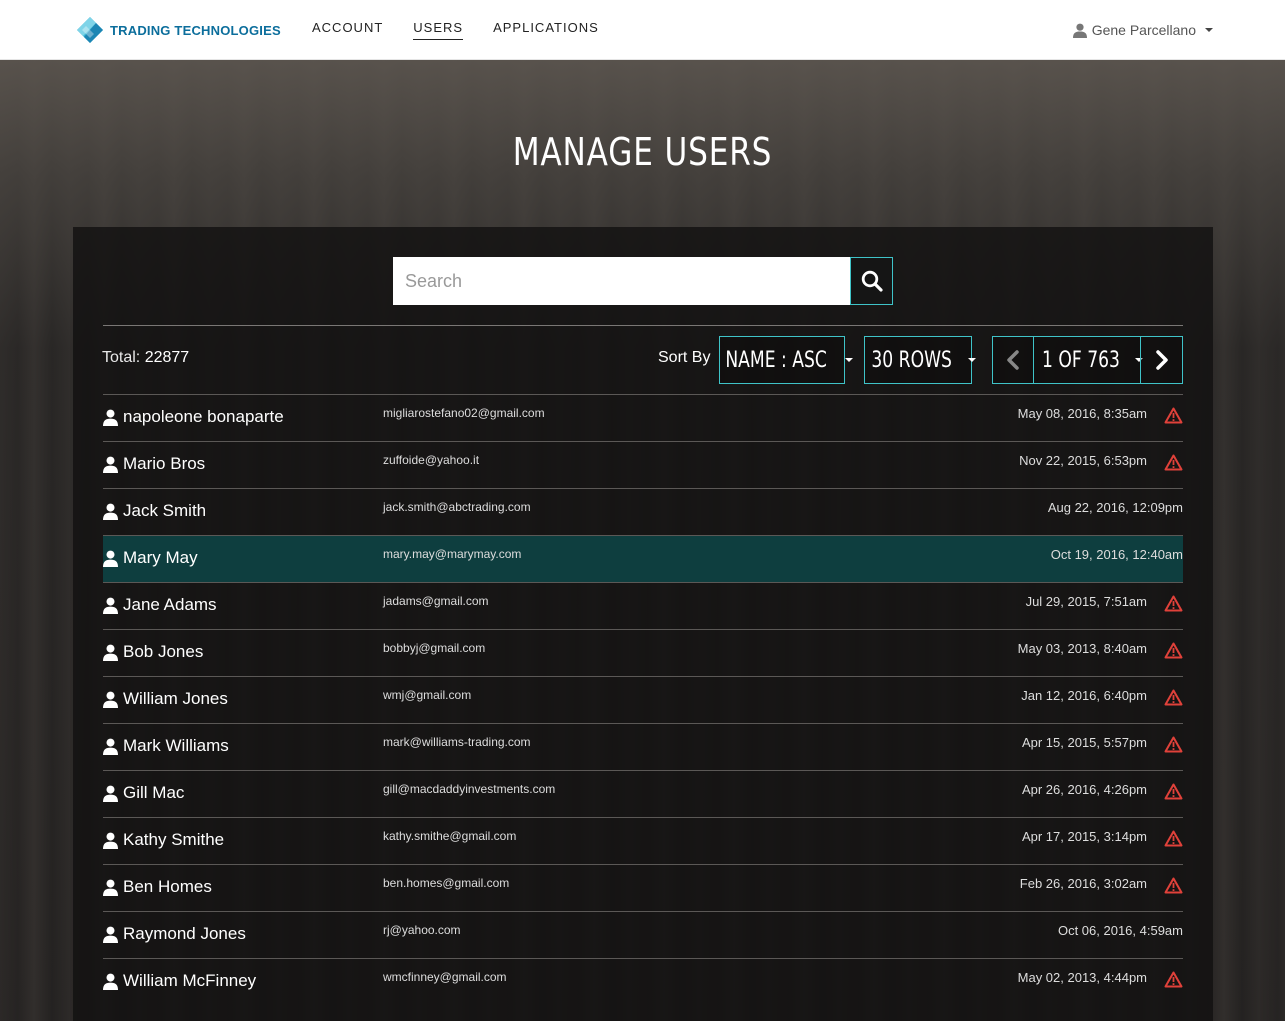  I want to click on user-name: Mary May, so click(160, 557).